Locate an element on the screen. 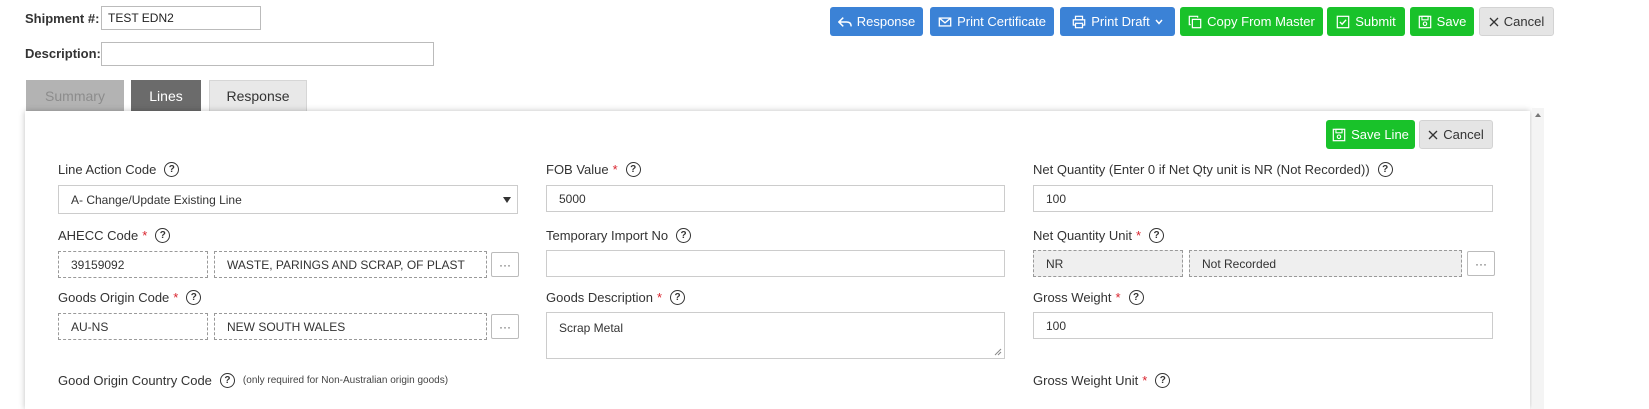 This screenshot has width=1649, height=409. ahecc-code-input: 39159092 is located at coordinates (133, 264).